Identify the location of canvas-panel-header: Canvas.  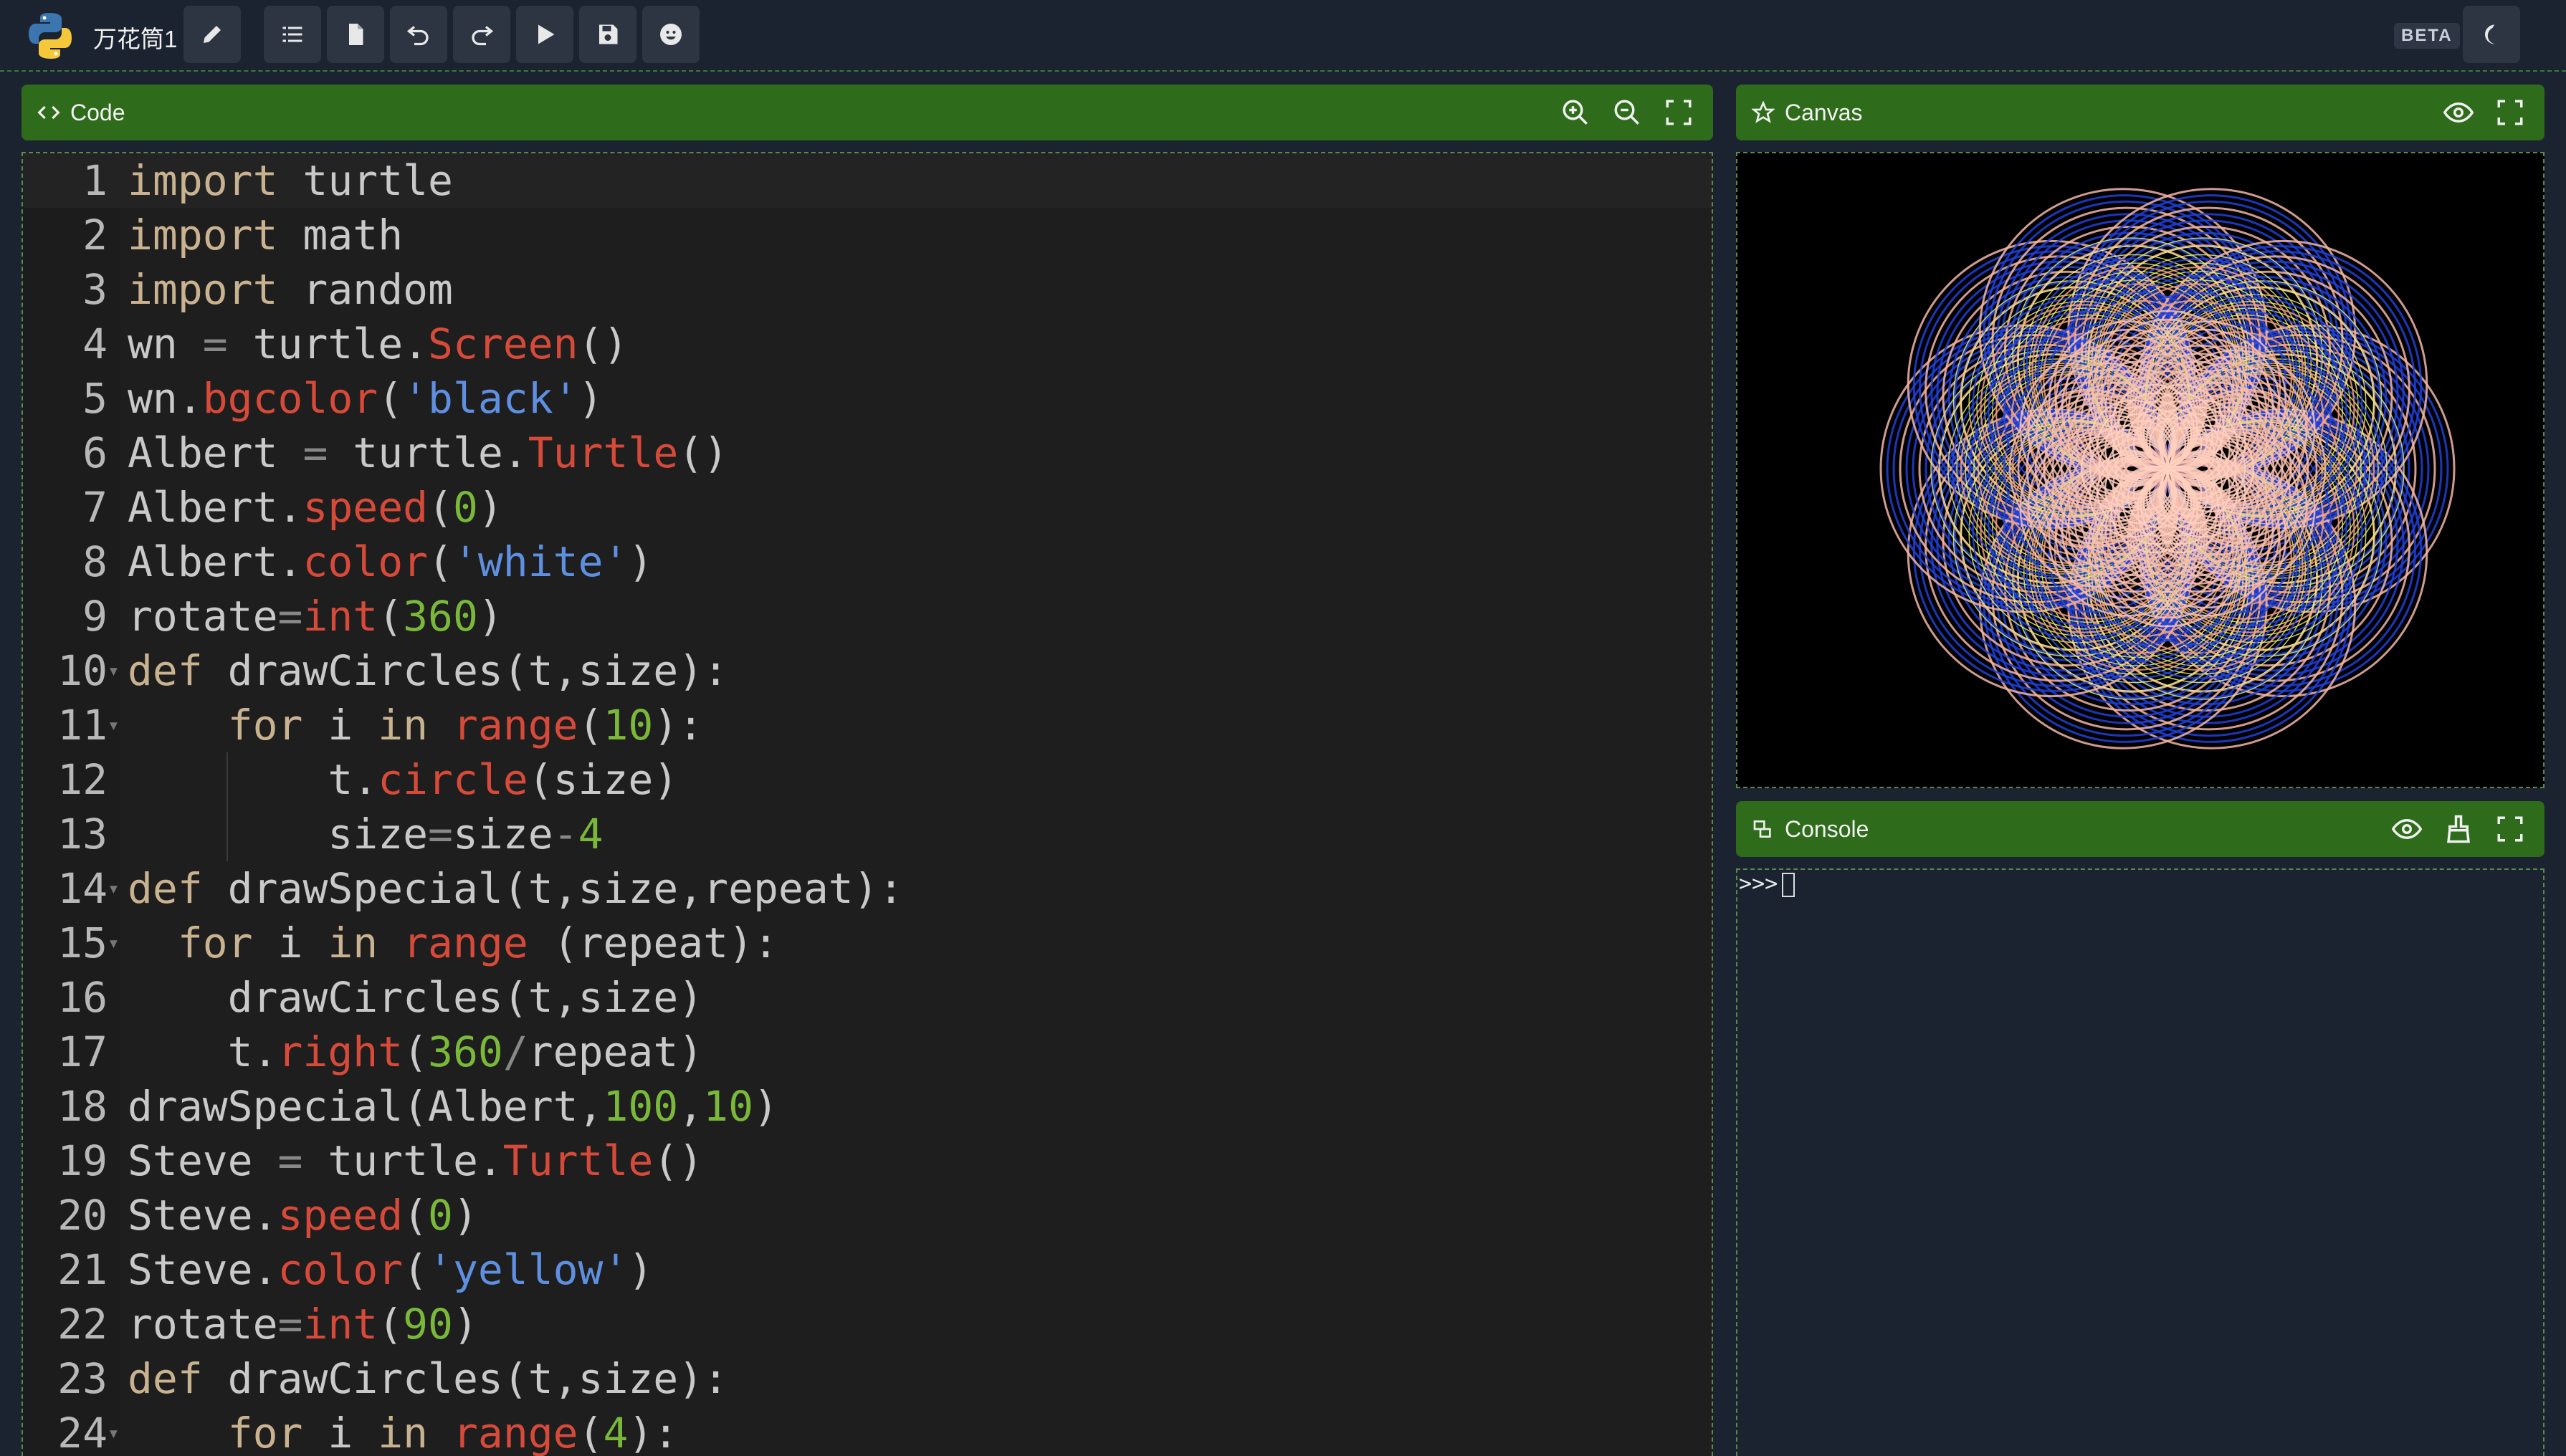
(2140, 112).